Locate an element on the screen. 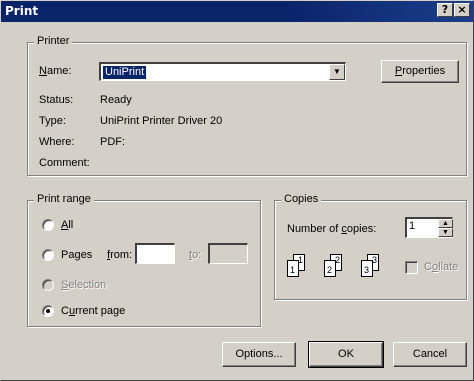 The height and width of the screenshot is (381, 474). to-input is located at coordinates (228, 253).